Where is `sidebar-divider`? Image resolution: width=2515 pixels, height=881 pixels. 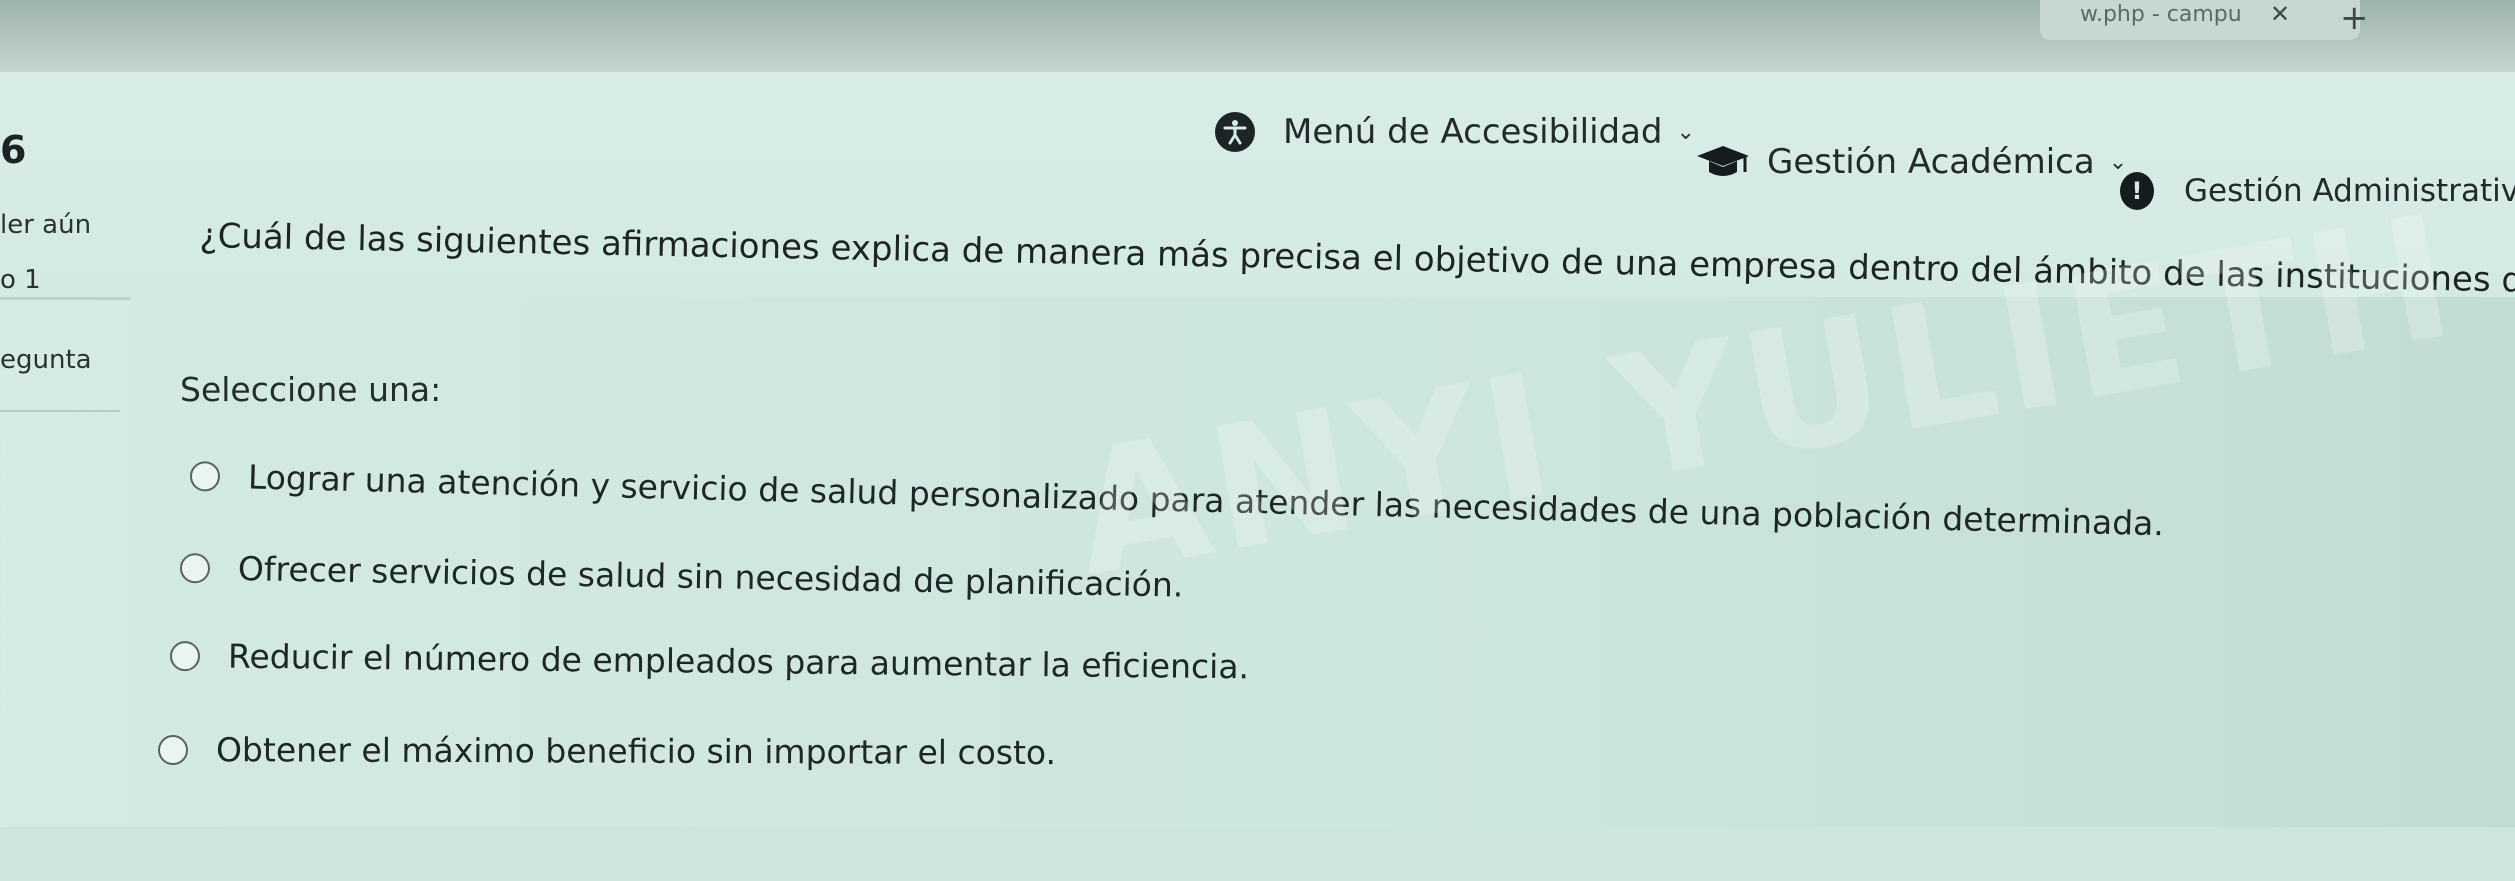
sidebar-divider is located at coordinates (60, 411).